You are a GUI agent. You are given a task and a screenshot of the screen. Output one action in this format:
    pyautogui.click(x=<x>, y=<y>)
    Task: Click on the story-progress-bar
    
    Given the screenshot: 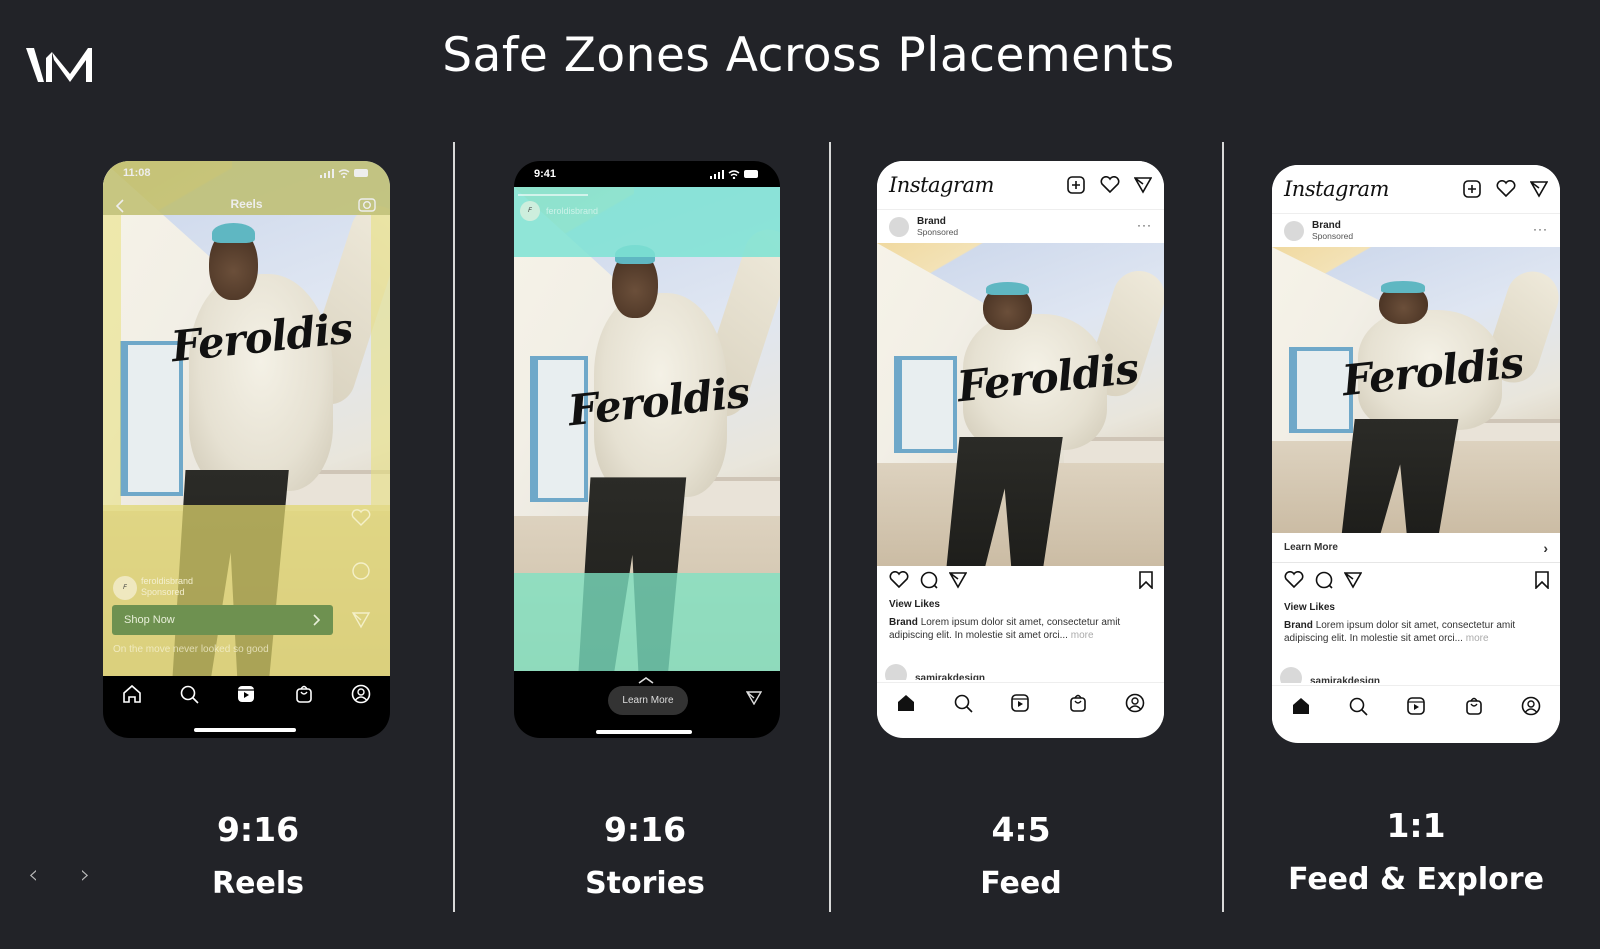 What is the action you would take?
    pyautogui.click(x=553, y=195)
    